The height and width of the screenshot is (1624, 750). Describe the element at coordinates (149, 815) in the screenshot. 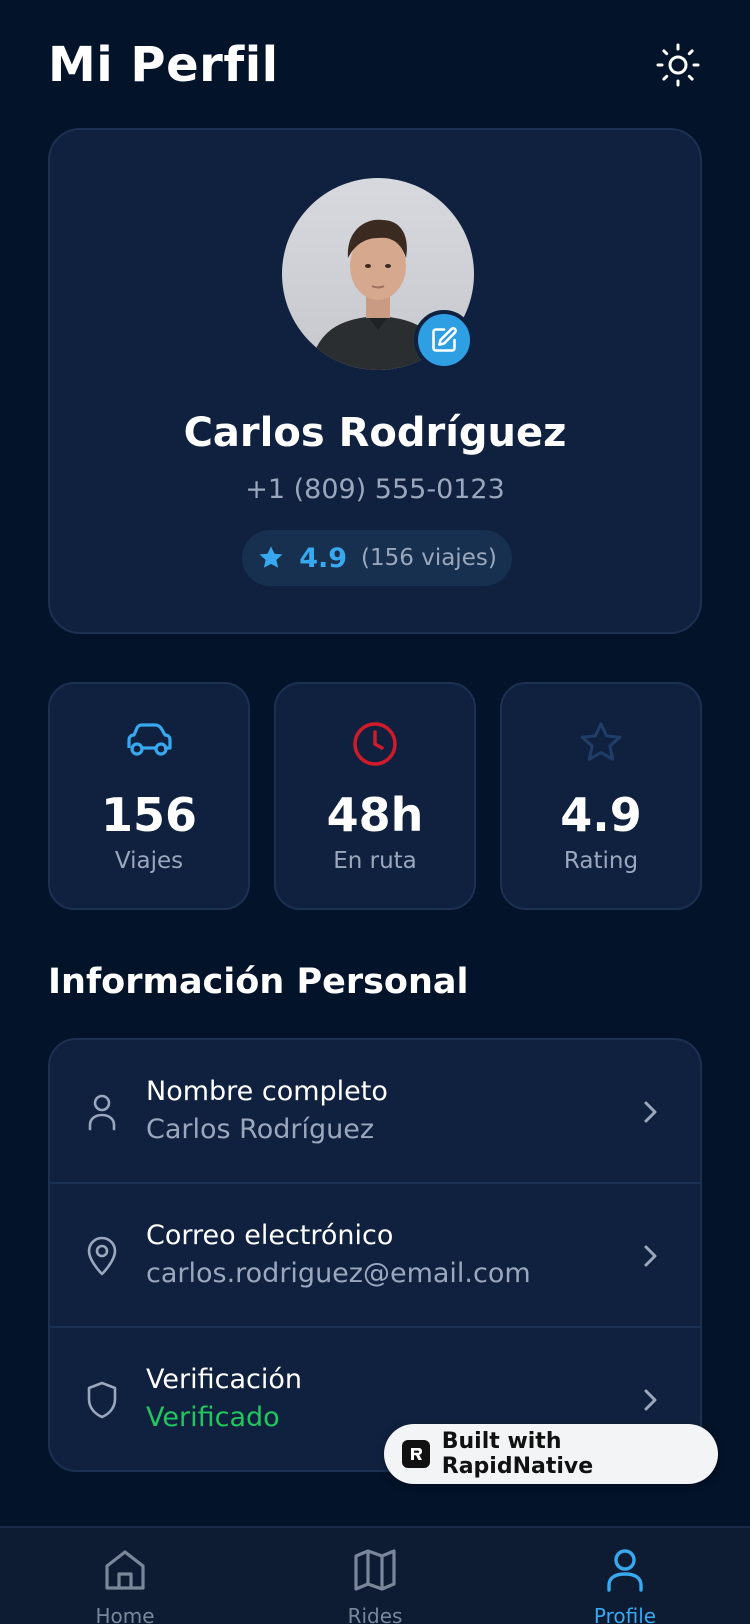

I see `stat-value: 156` at that location.